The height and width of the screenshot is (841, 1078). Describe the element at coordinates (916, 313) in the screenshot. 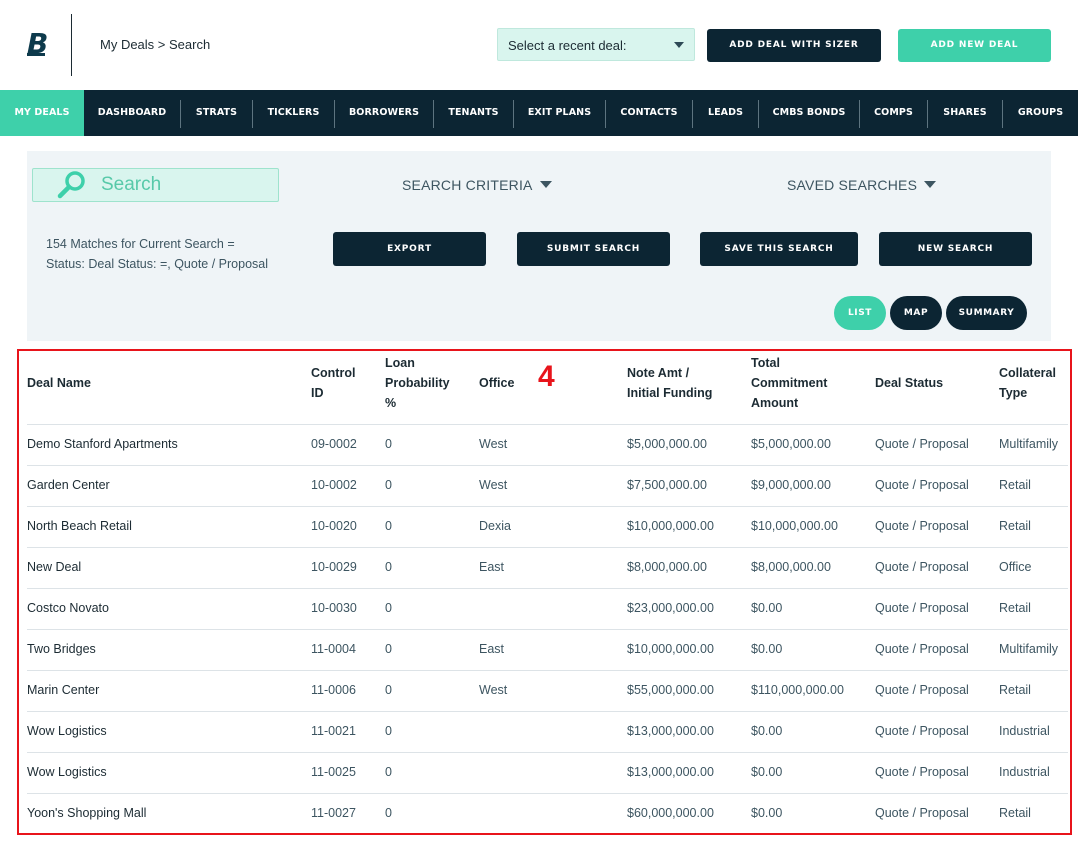

I see `view-map-button: MAP` at that location.